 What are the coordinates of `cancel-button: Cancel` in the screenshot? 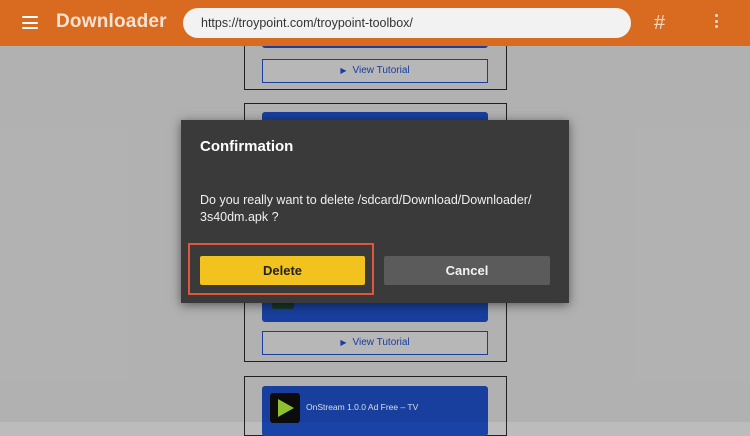 It's located at (467, 270).